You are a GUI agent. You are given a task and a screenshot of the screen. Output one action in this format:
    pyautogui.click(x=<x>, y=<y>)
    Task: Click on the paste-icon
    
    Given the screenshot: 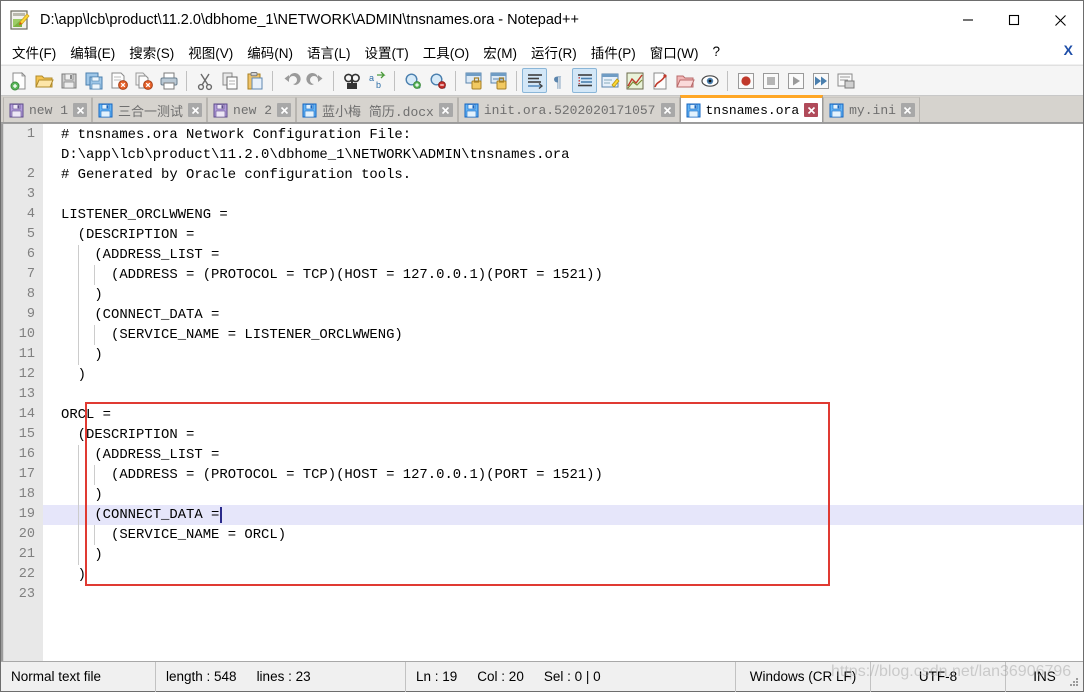 What is the action you would take?
    pyautogui.click(x=254, y=80)
    